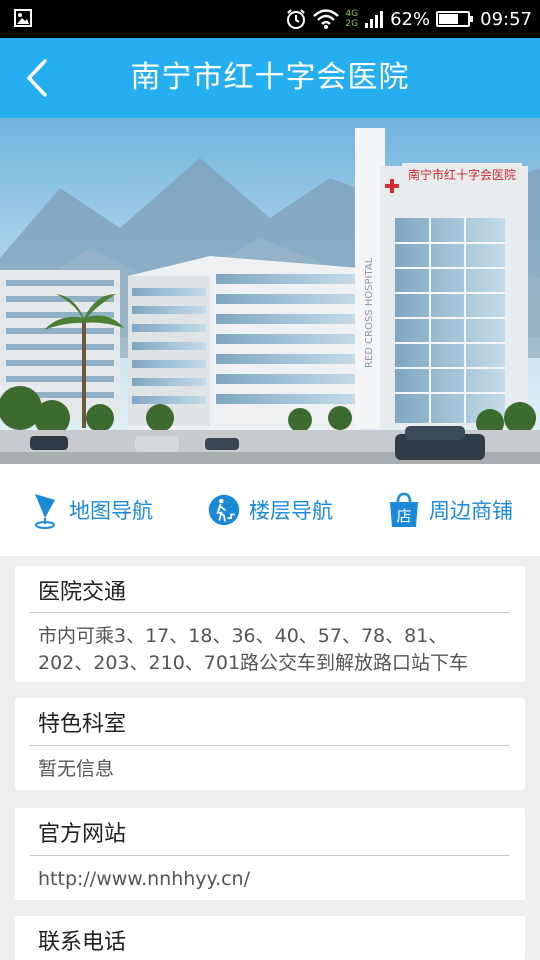  Describe the element at coordinates (82, 942) in the screenshot. I see `phone-title: 联系电话` at that location.